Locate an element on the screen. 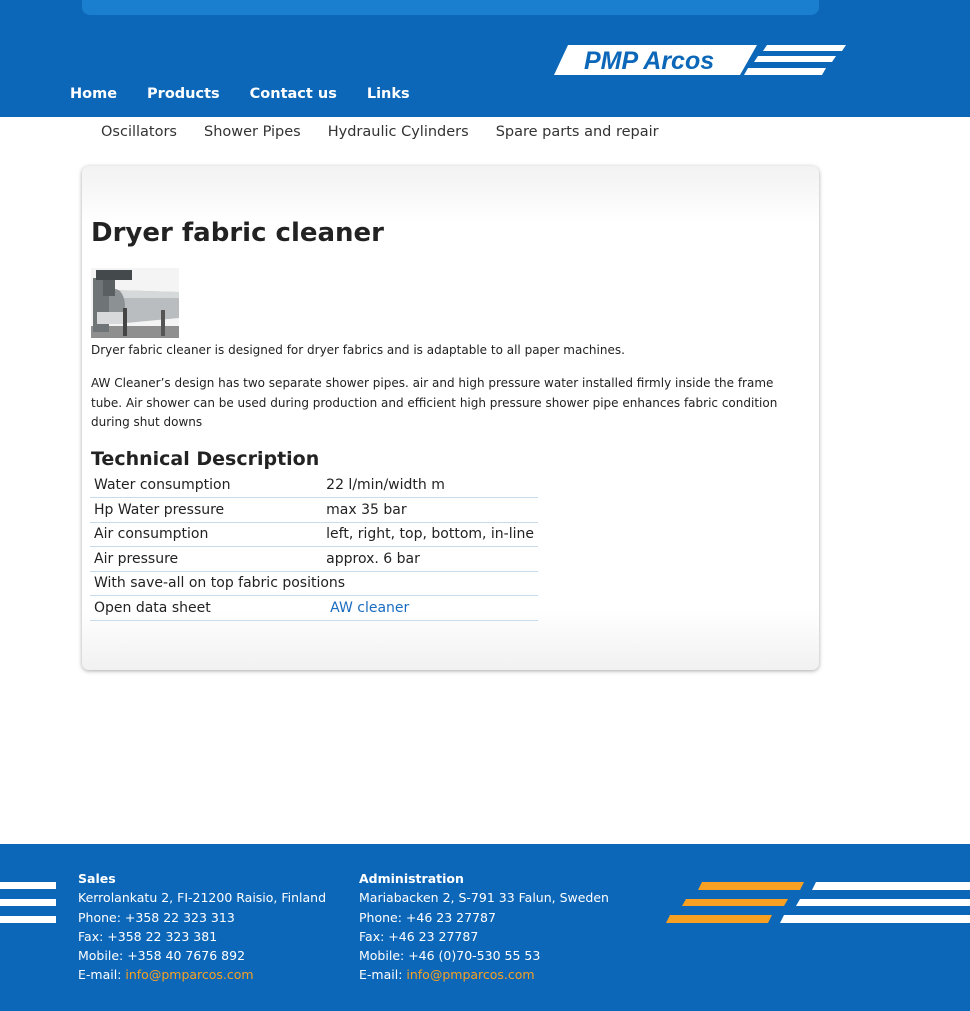 The image size is (970, 1011). admin-address: Mariabacken 2, S-791 33 Falun, Sweden is located at coordinates (484, 898).